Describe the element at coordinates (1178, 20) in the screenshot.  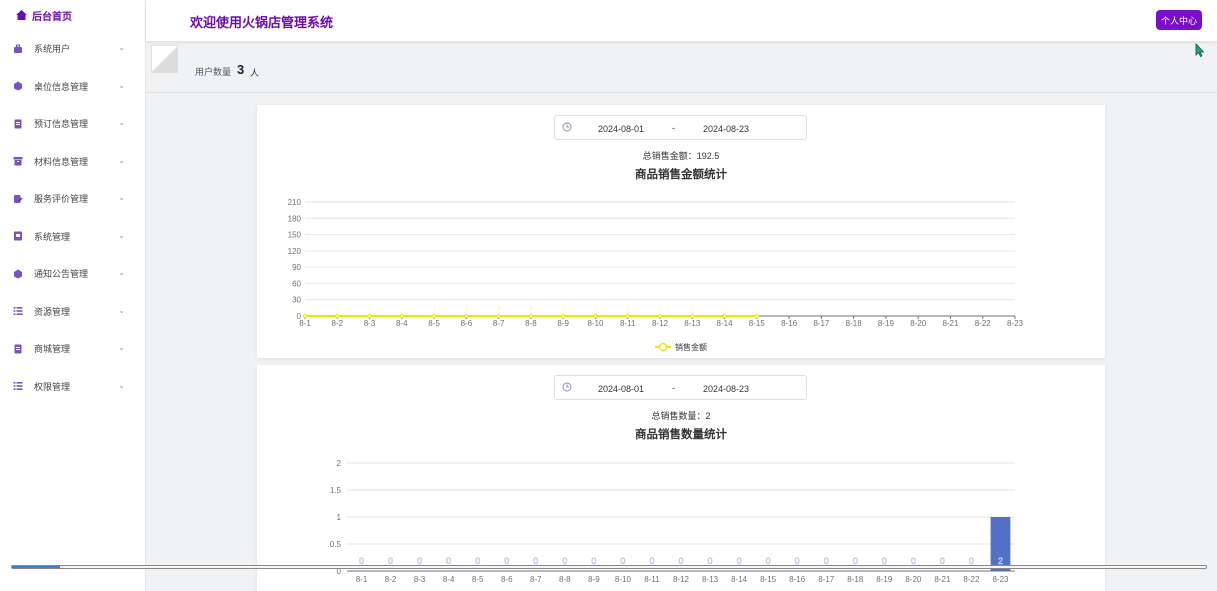
I see `user-center-button: 个人中心` at that location.